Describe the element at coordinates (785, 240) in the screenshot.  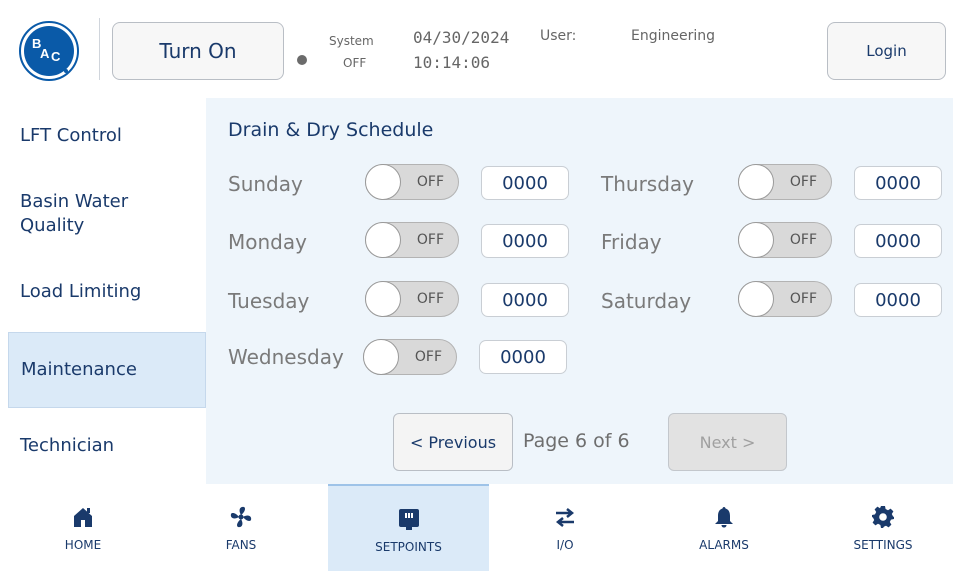
I see `toggle-friday: OFF` at that location.